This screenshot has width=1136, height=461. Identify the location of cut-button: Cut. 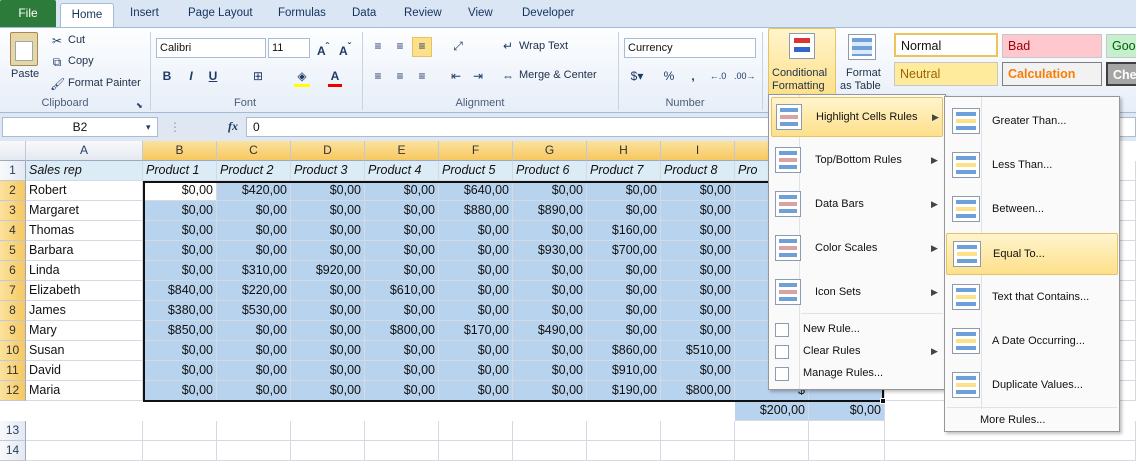
(76, 40).